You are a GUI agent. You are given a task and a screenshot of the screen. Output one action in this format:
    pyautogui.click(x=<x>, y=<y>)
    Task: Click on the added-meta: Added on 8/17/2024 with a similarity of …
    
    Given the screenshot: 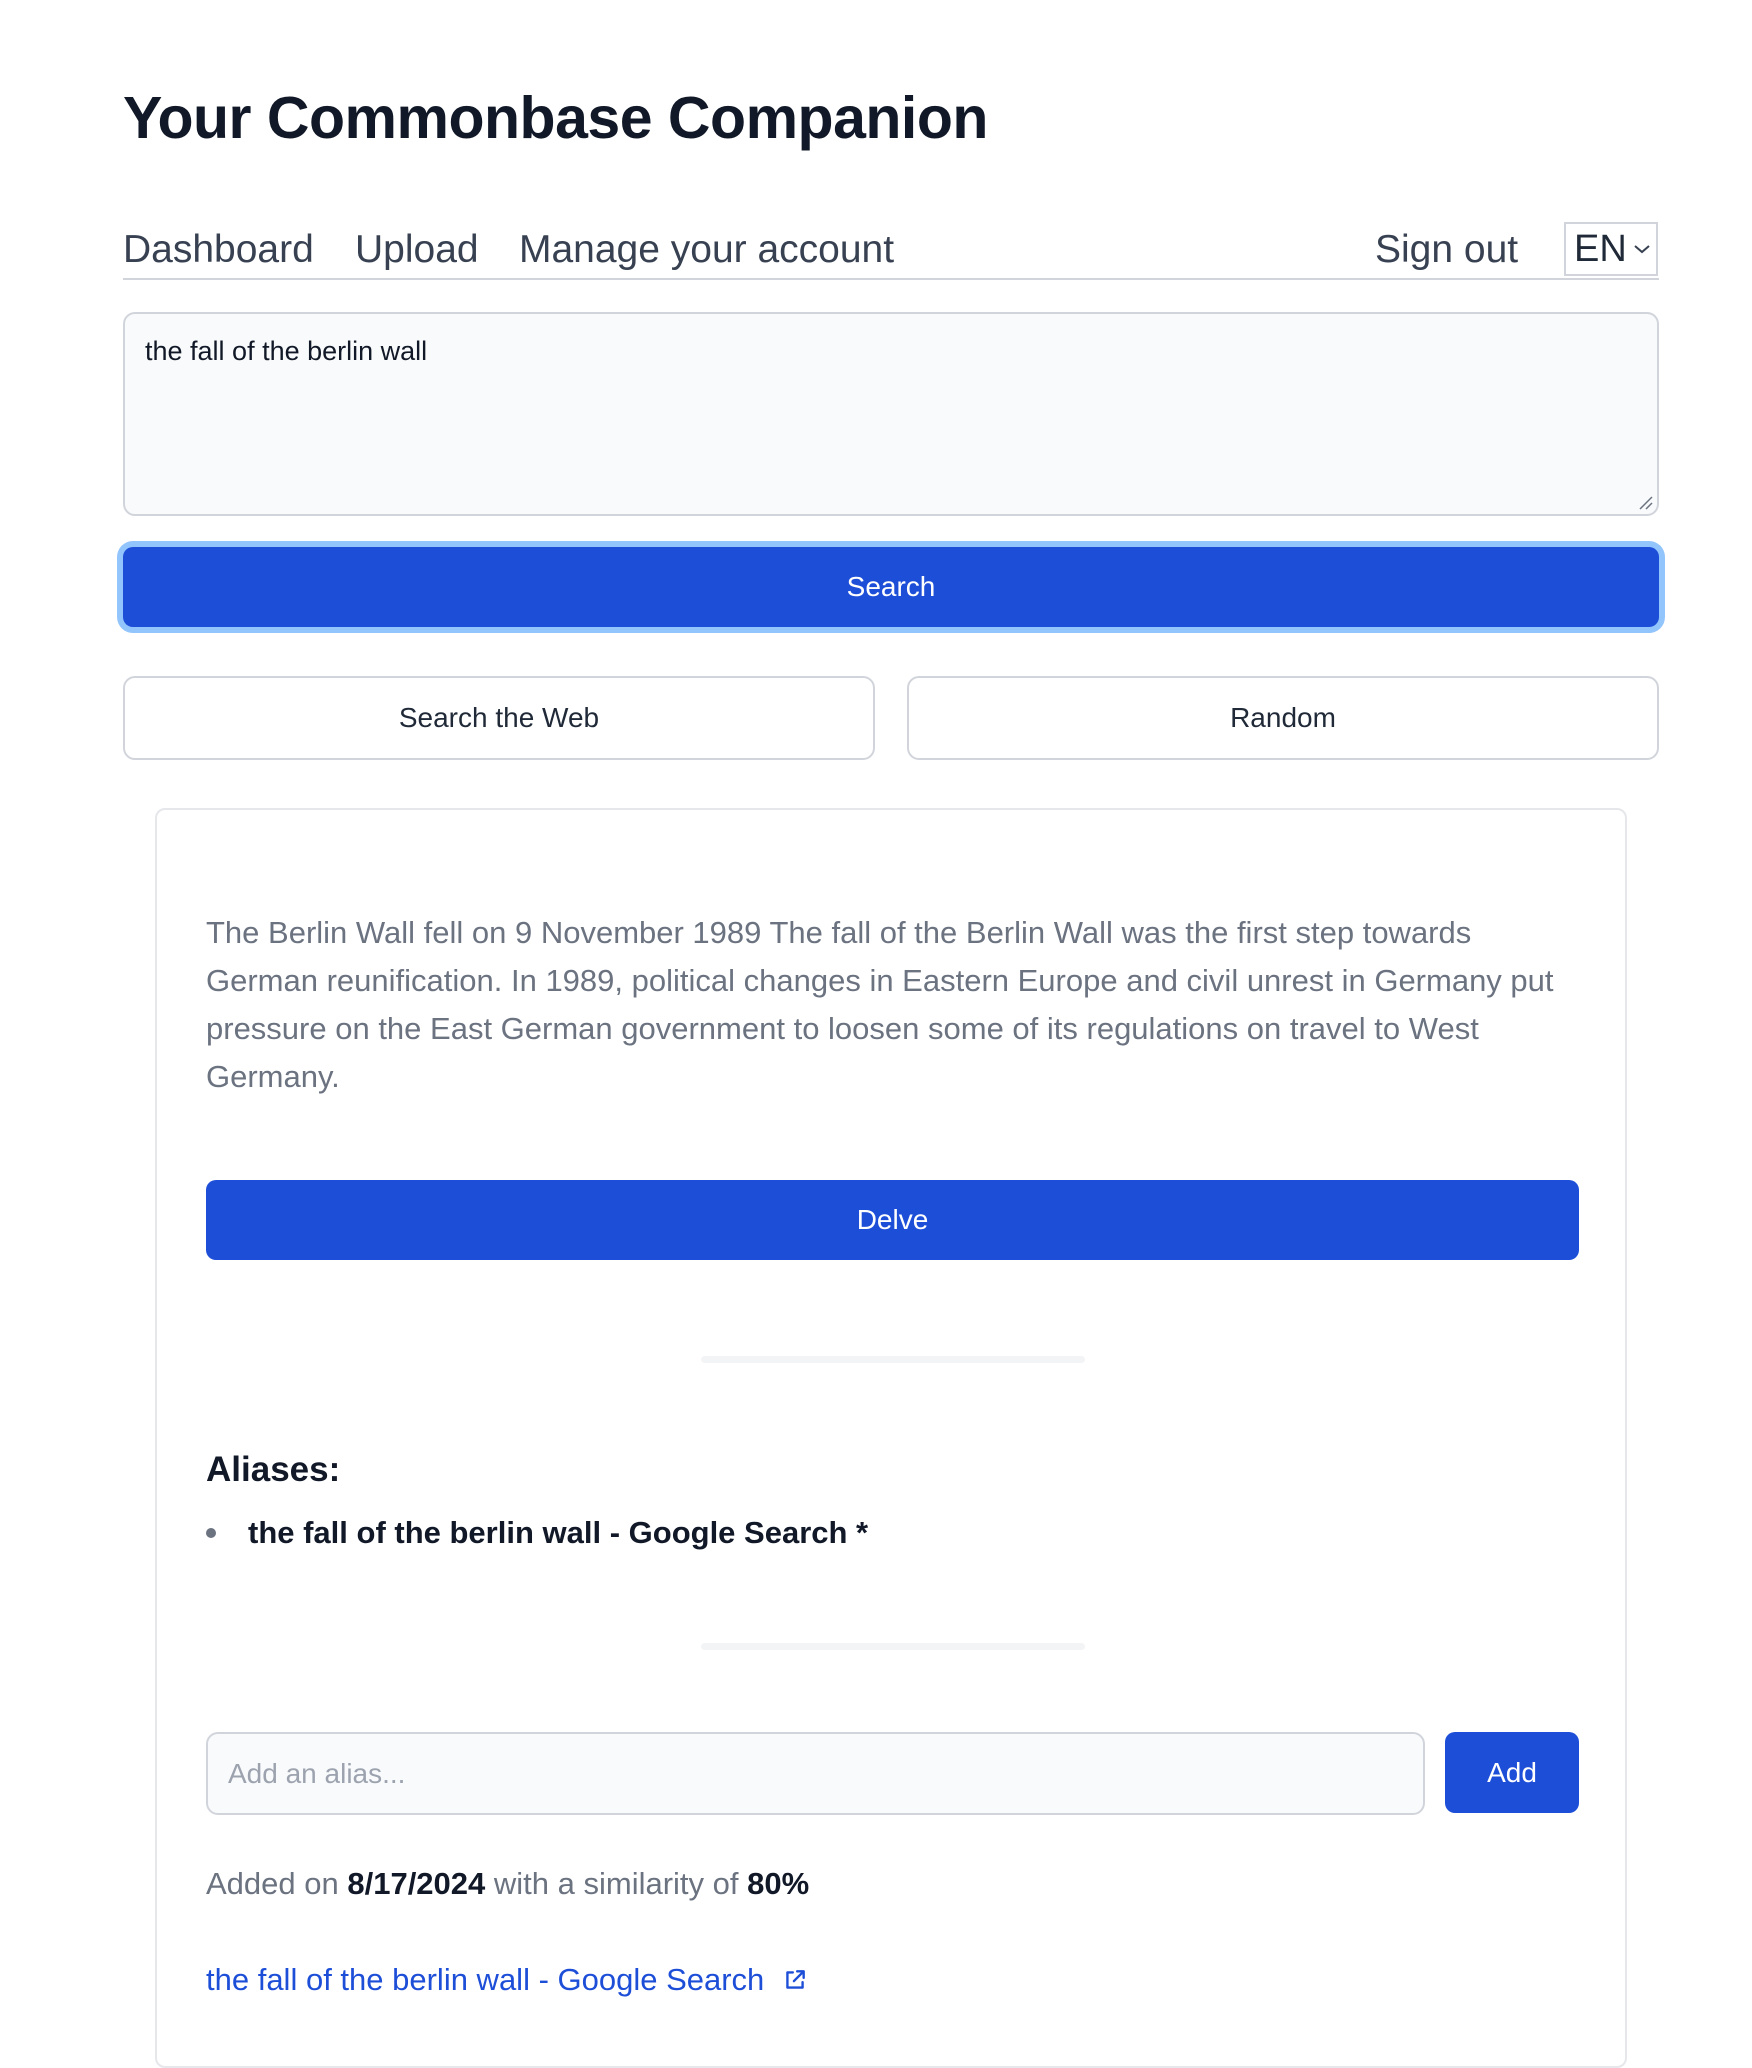 What is the action you would take?
    pyautogui.click(x=507, y=1884)
    